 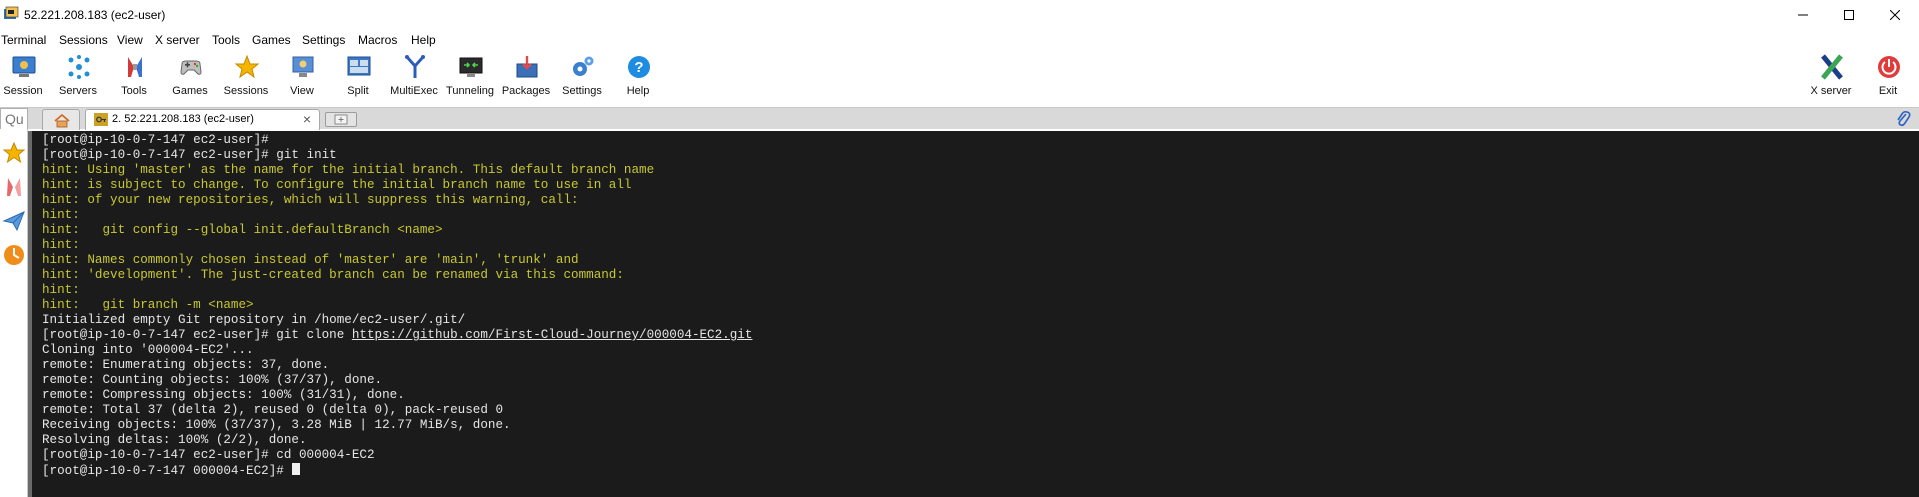 I want to click on tab-ssh-session: 2. 52.221.208.183 (ec2-user) ×, so click(x=202, y=119).